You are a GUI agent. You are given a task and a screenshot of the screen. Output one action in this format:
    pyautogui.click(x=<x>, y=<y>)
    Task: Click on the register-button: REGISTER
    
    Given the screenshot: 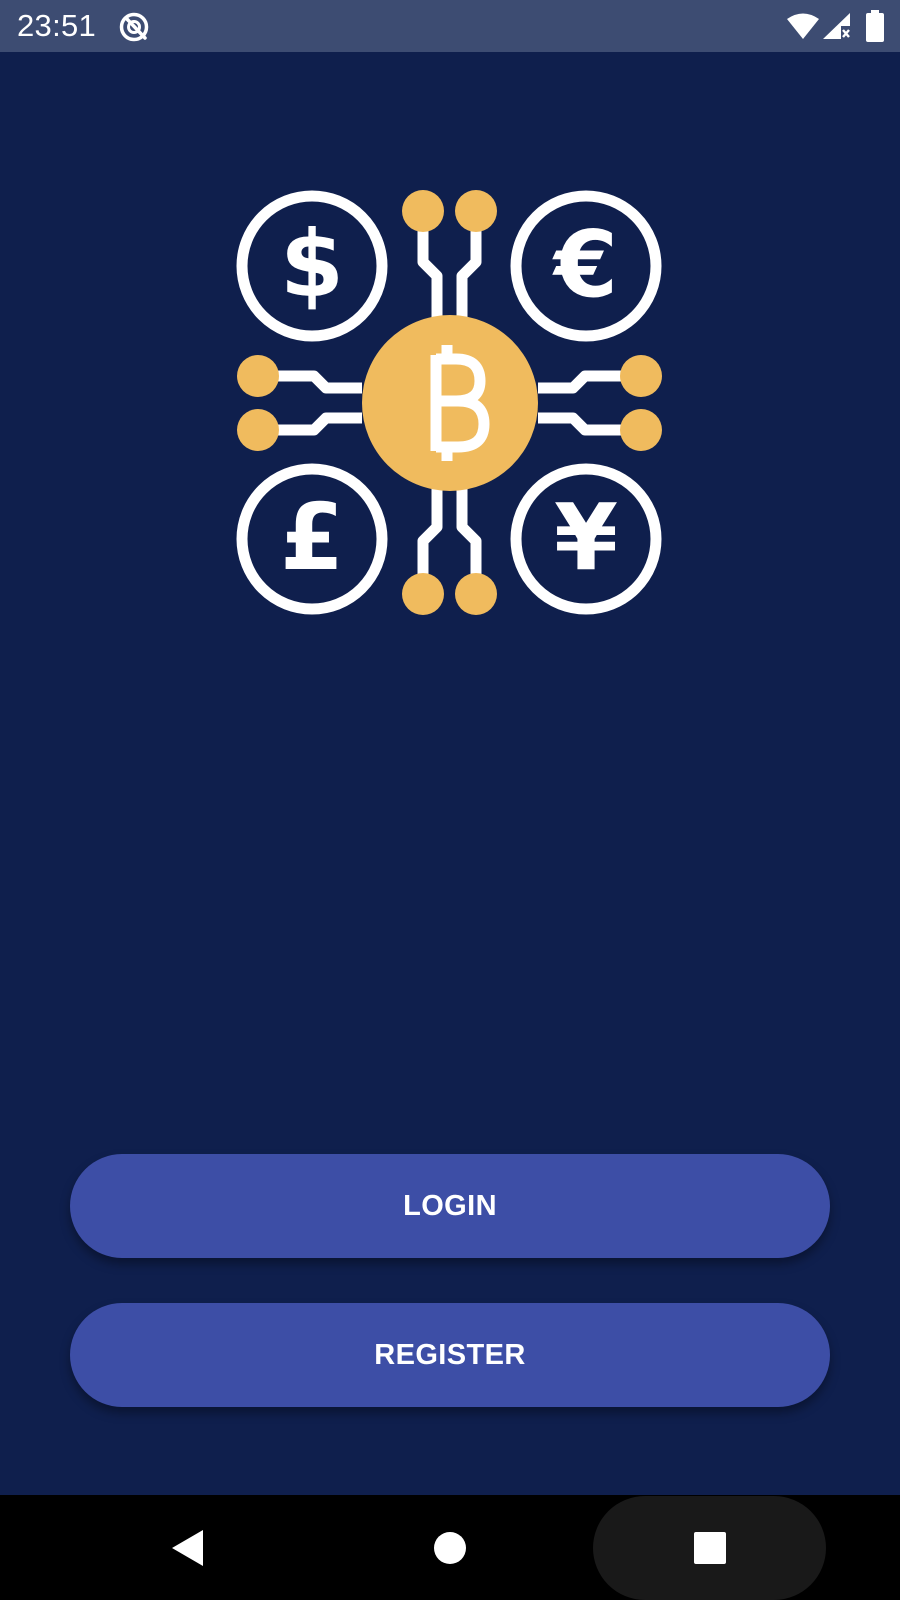 What is the action you would take?
    pyautogui.click(x=450, y=1355)
    